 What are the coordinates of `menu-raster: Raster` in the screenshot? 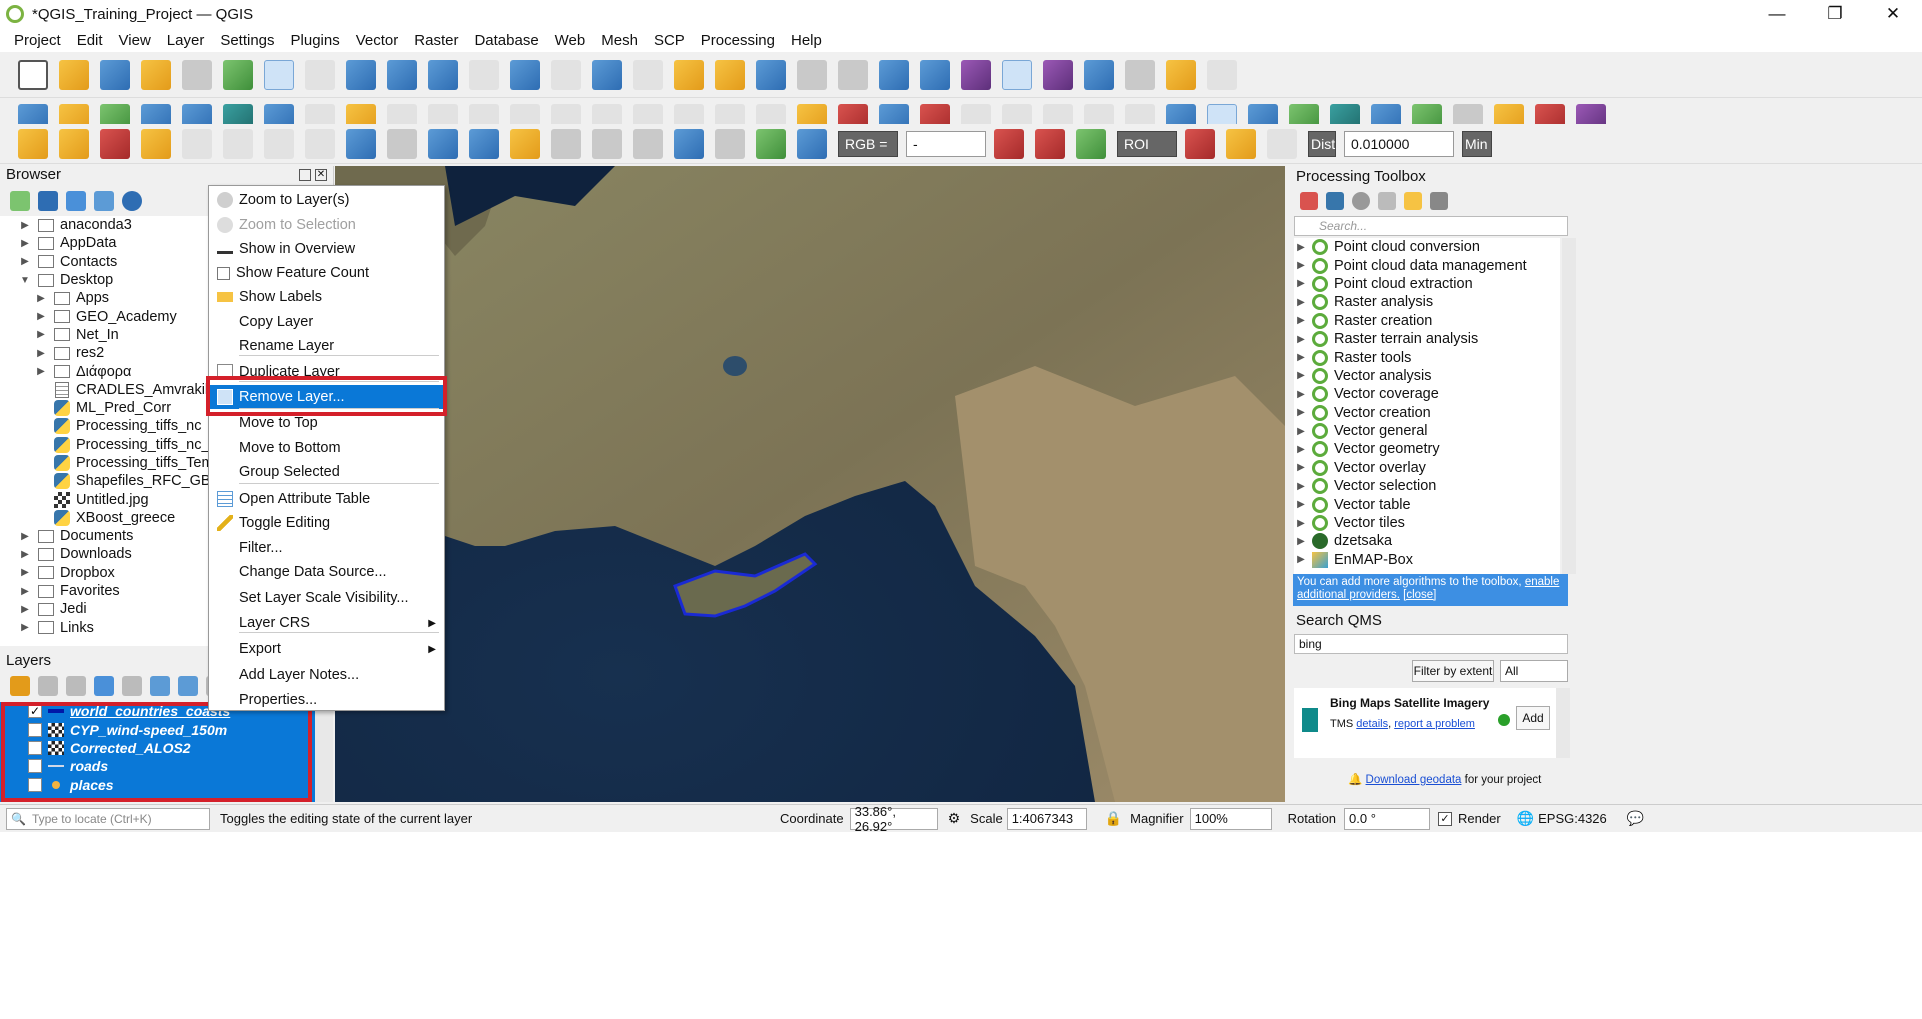 It's located at (436, 40).